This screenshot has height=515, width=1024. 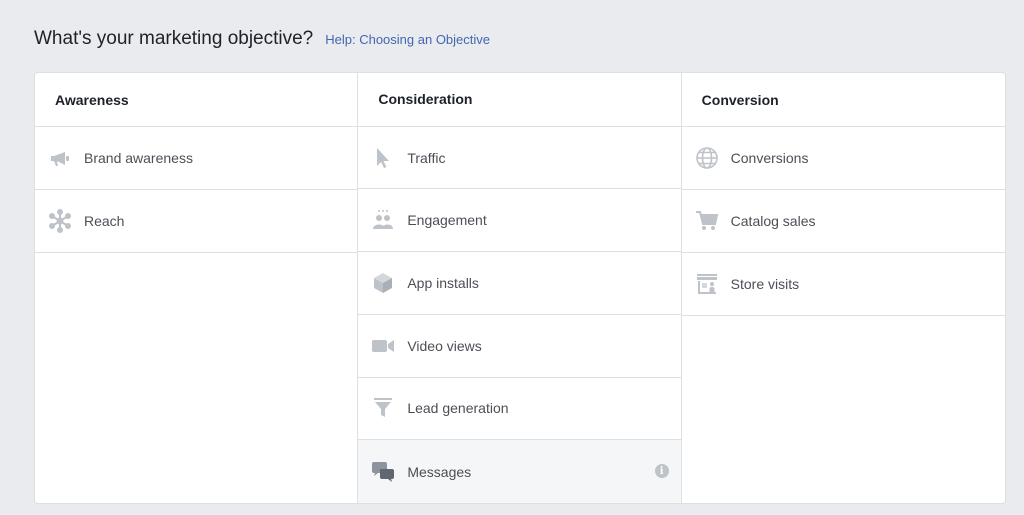 What do you see at coordinates (196, 158) in the screenshot?
I see `option-brand-awareness: Brand awareness` at bounding box center [196, 158].